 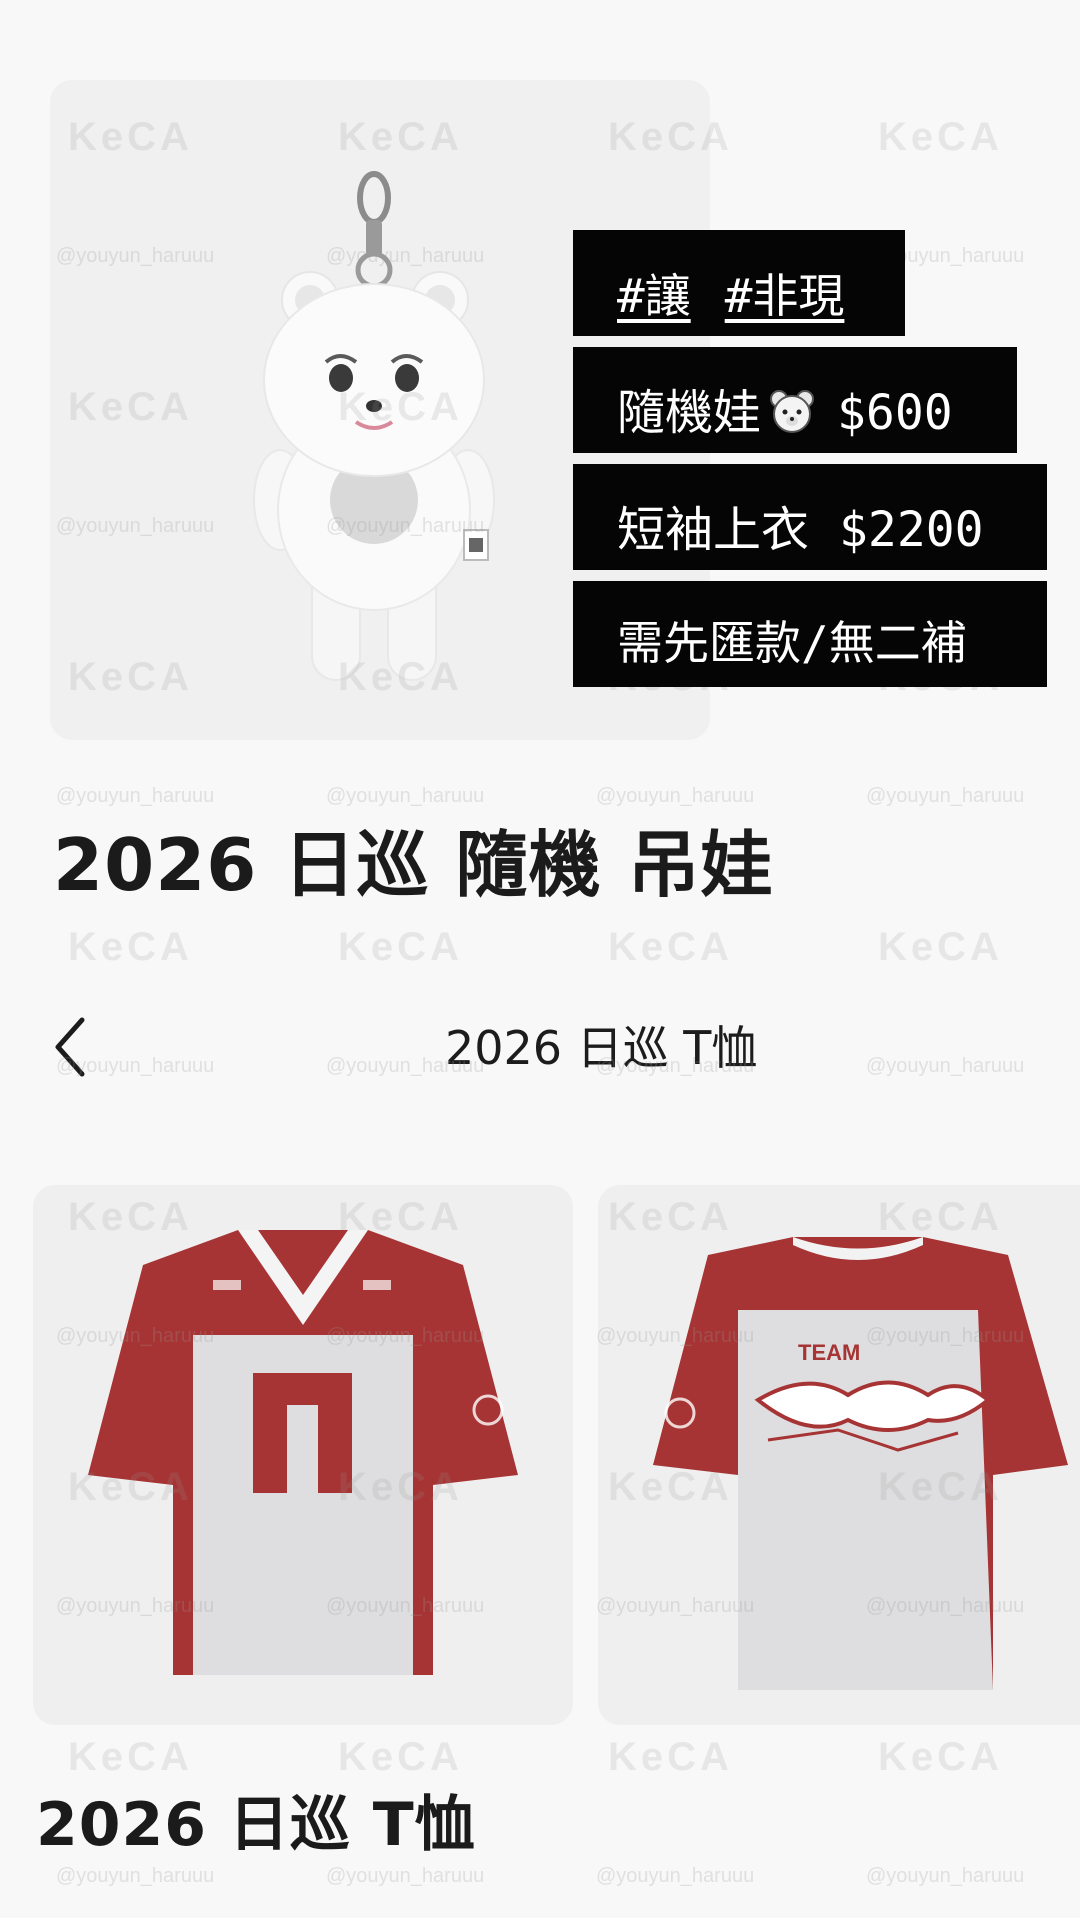 I want to click on polar-bear-icon, so click(x=792, y=418).